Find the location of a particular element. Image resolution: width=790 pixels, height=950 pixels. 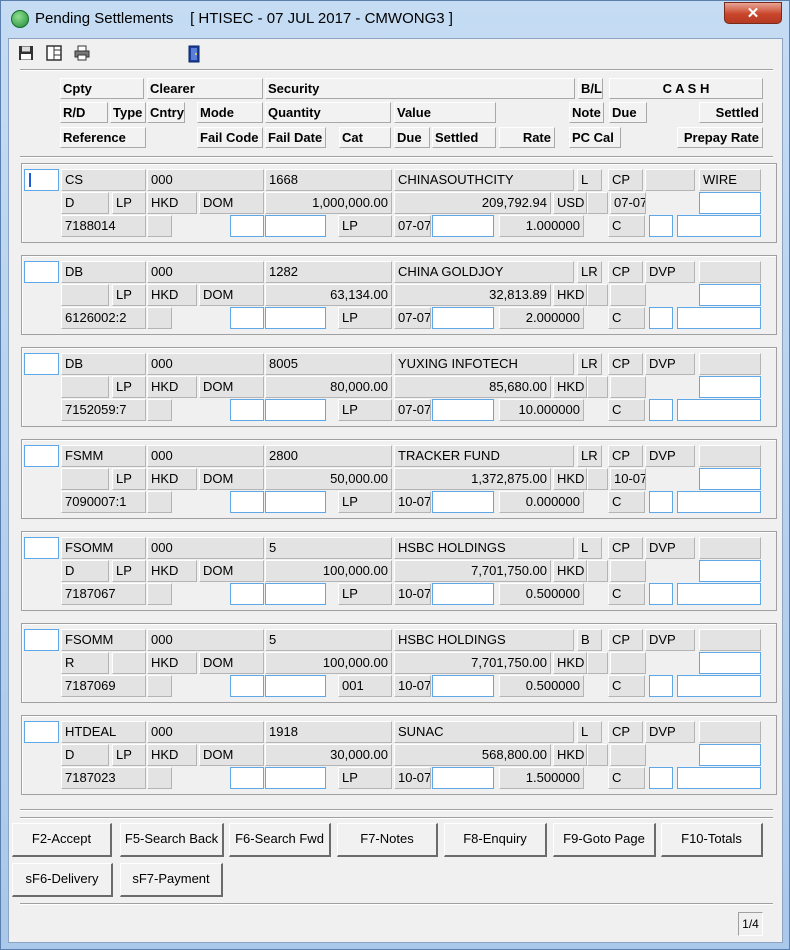

note-cell is located at coordinates (597, 295).